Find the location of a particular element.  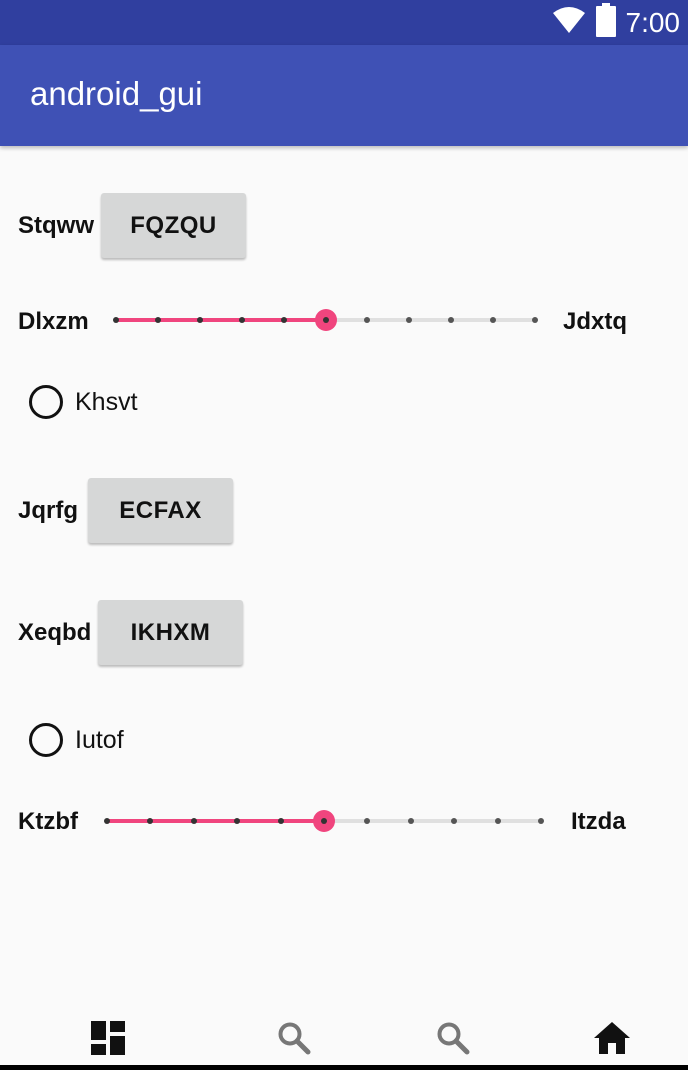

slider-min-label-dlxzm: Dlxzm is located at coordinates (53, 321).